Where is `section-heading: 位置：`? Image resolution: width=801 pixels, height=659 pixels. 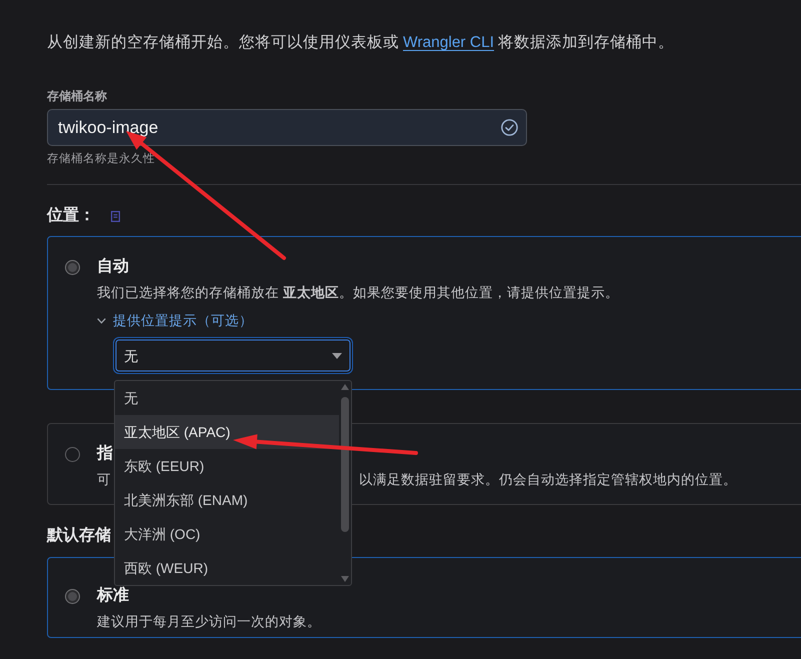
section-heading: 位置： is located at coordinates (71, 216).